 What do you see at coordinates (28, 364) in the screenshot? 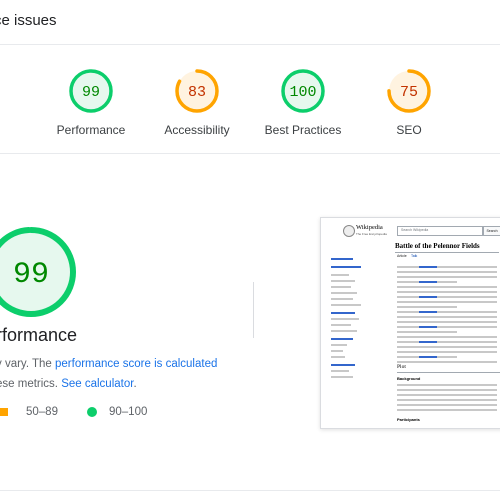
I see `desc-text: y vary. The` at bounding box center [28, 364].